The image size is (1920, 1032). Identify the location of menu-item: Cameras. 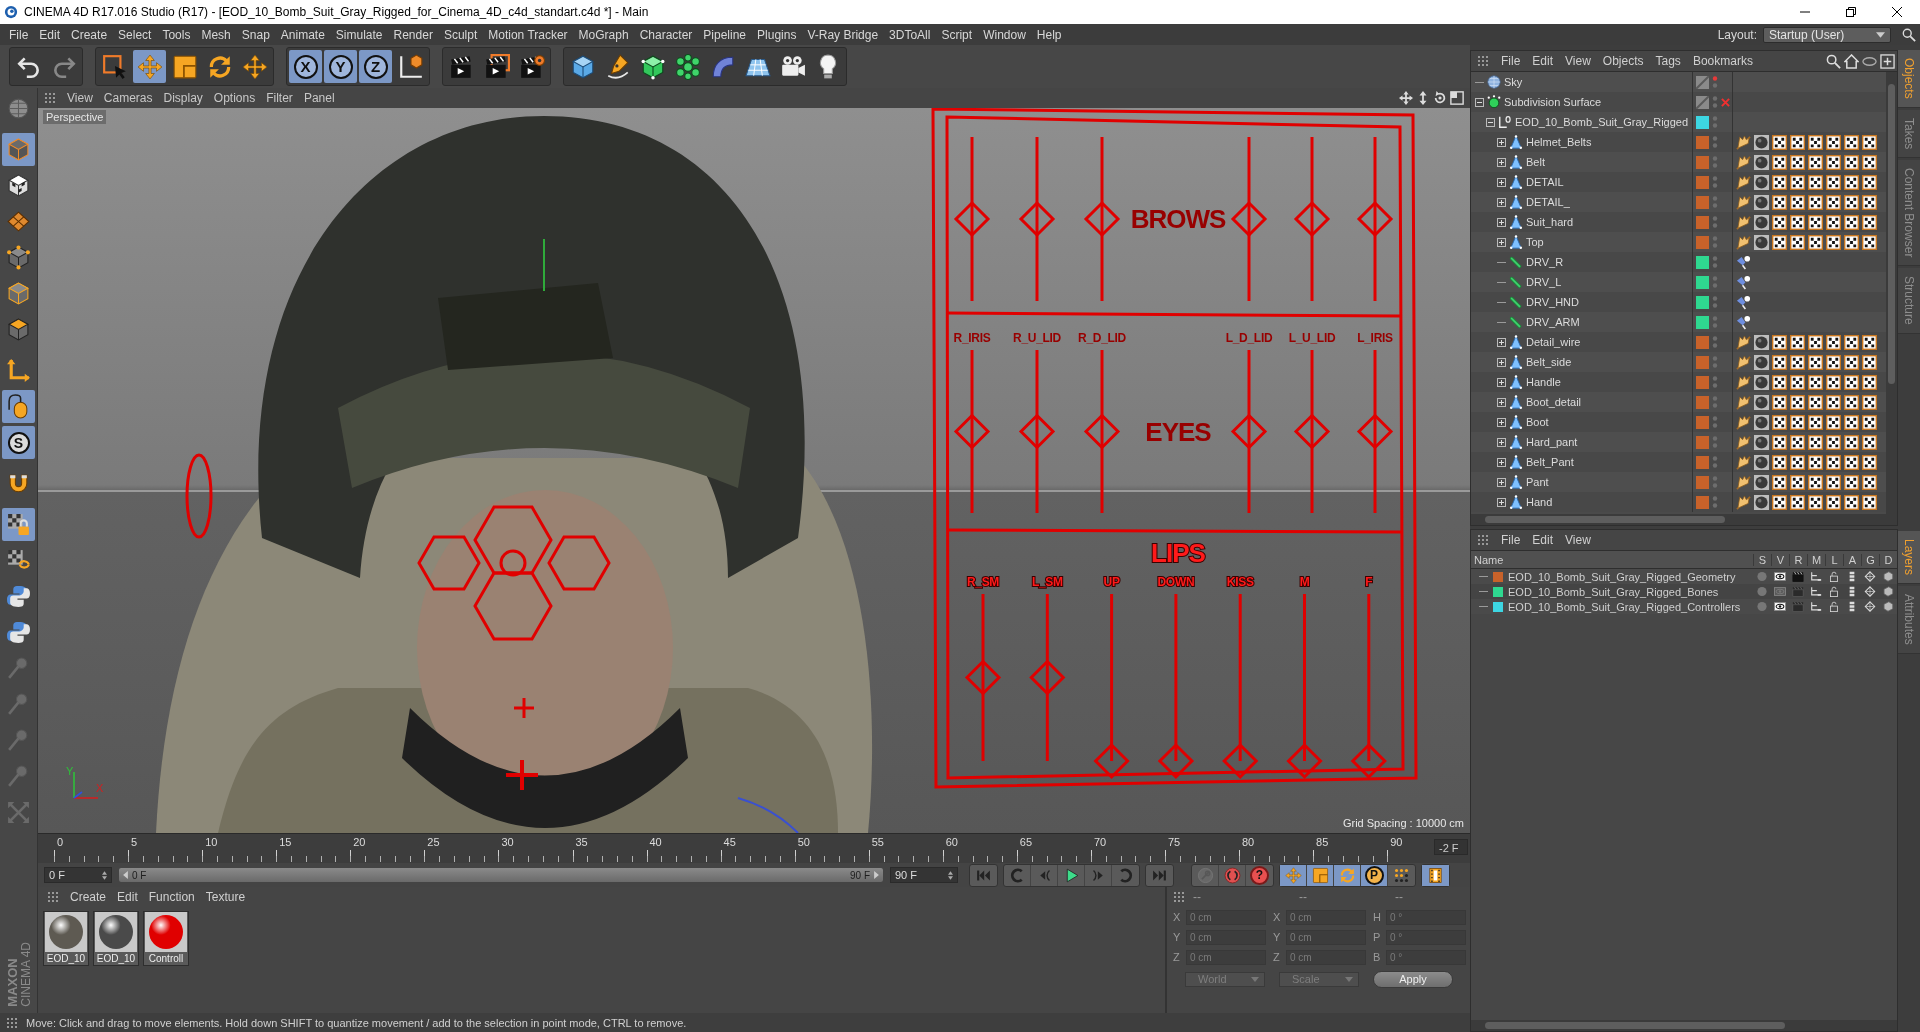
(128, 98).